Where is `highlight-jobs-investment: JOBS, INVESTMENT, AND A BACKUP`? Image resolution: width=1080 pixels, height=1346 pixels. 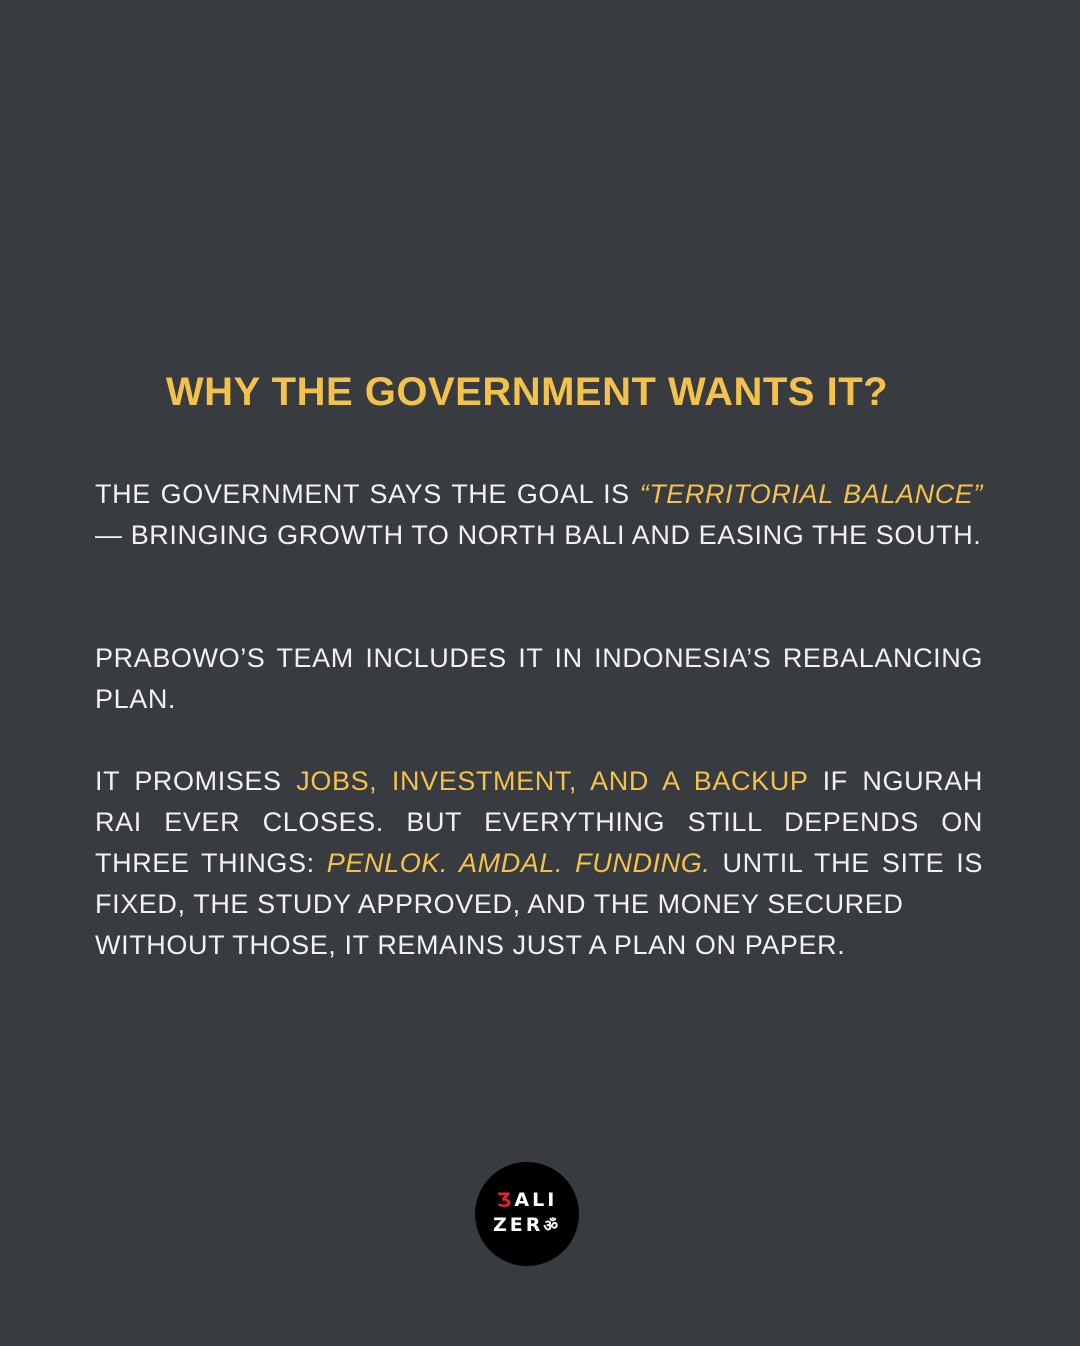
highlight-jobs-investment: JOBS, INVESTMENT, AND A BACKUP is located at coordinates (552, 781).